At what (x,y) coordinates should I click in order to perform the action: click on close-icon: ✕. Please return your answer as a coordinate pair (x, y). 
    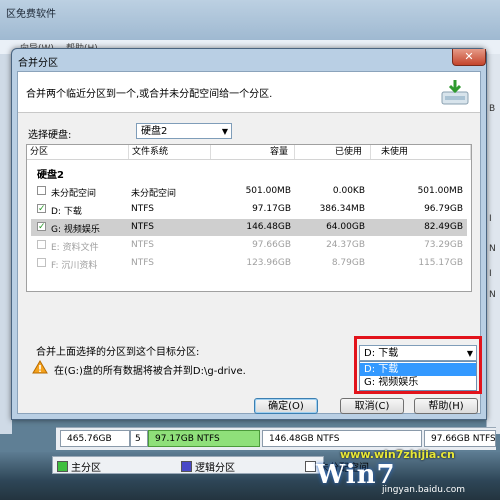
    Looking at the image, I should click on (469, 56).